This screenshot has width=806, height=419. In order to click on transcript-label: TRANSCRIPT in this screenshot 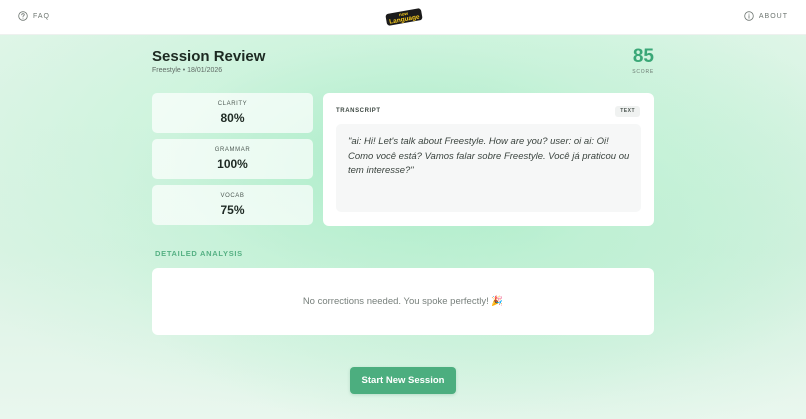, I will do `click(358, 111)`.